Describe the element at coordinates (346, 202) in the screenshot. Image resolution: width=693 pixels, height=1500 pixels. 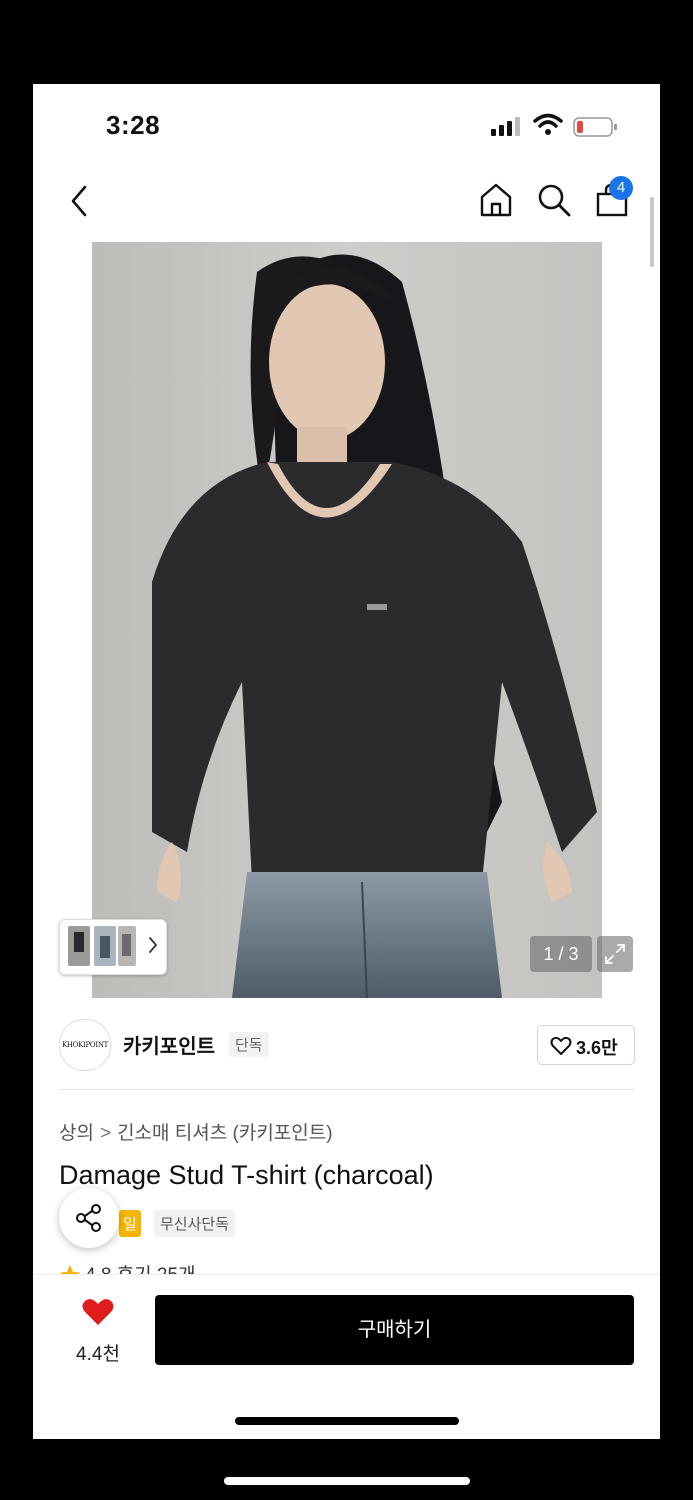
I see `top-nav: 4` at that location.